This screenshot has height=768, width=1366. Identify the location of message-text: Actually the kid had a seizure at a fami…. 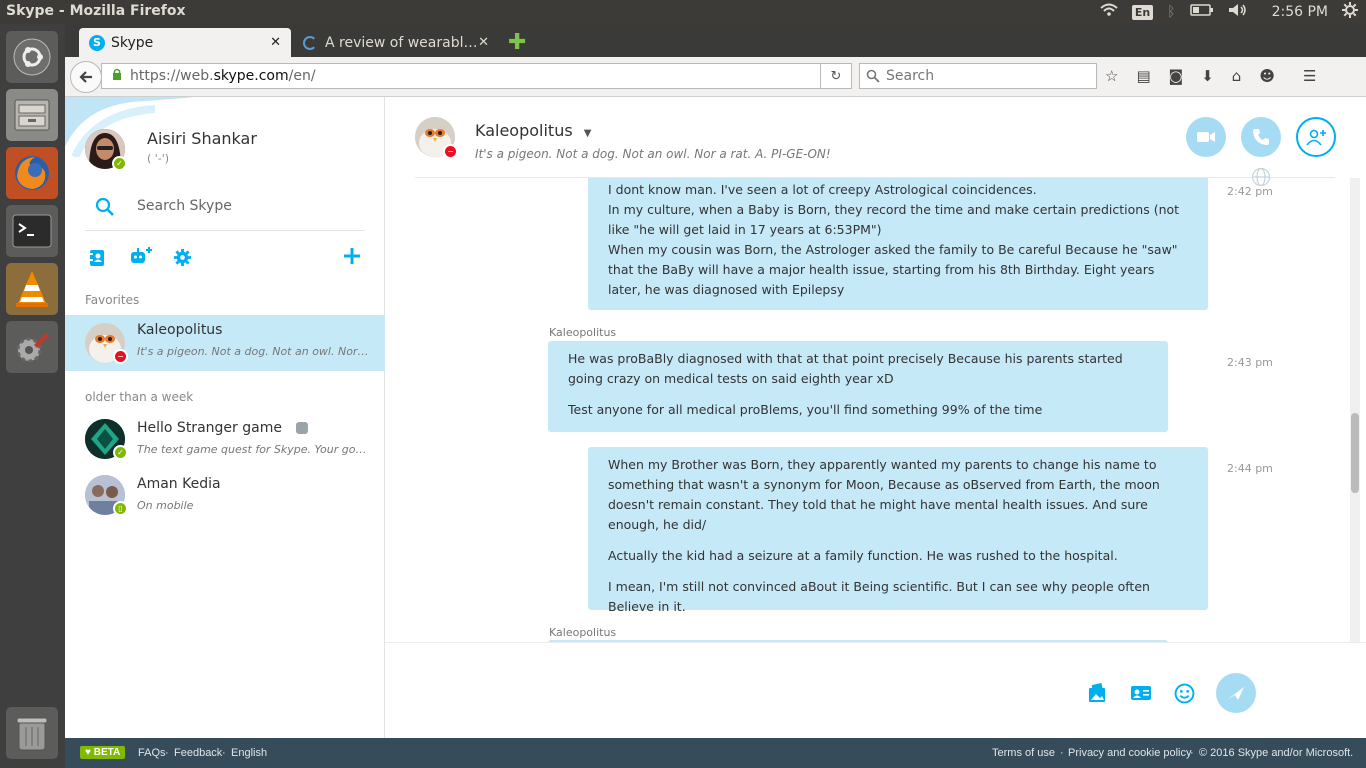
(863, 555).